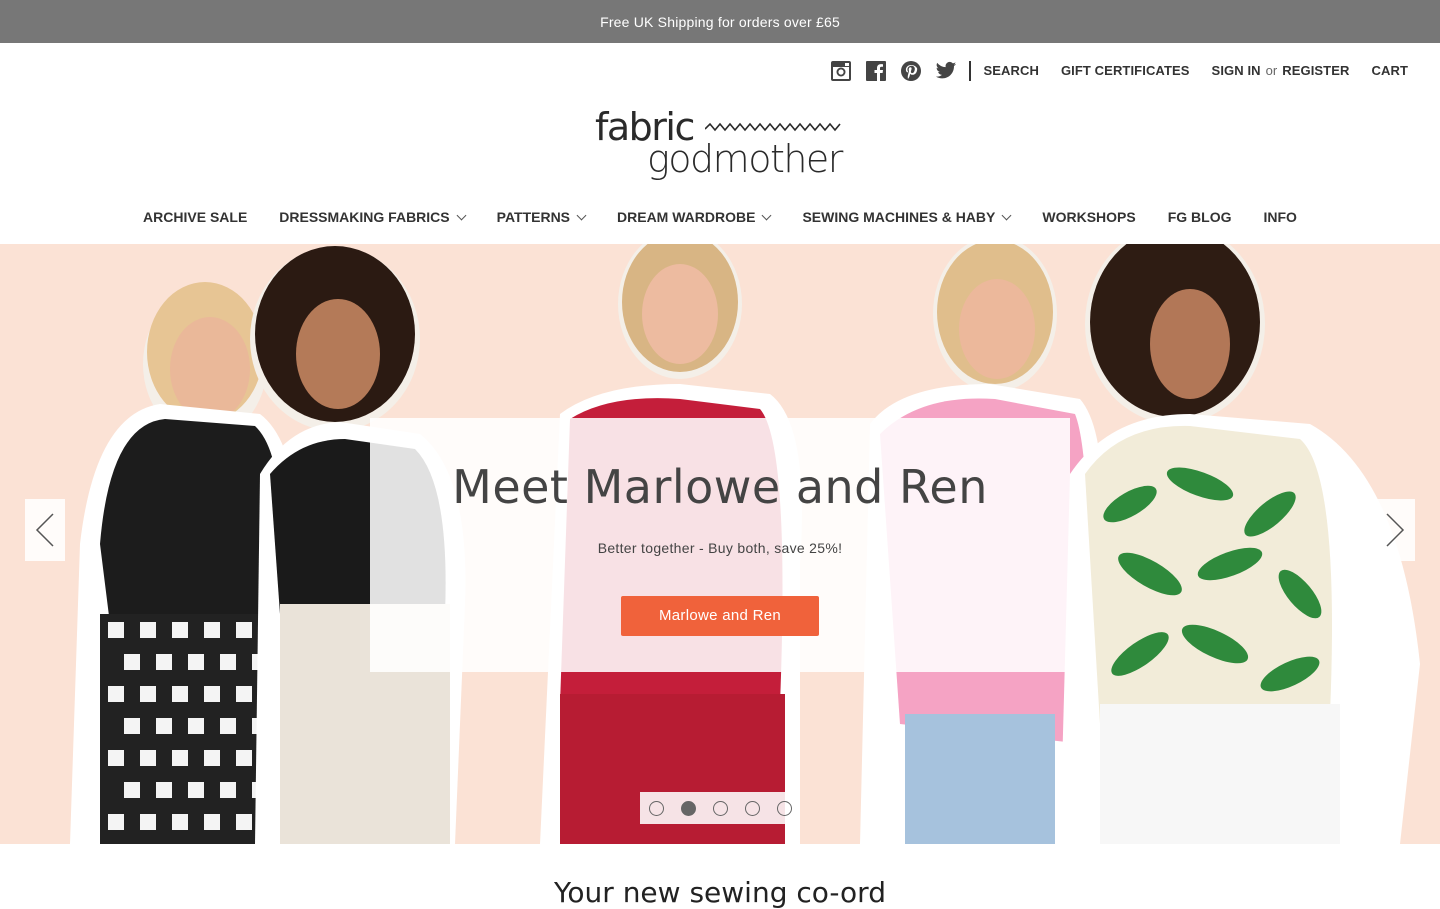 The height and width of the screenshot is (909, 1440). What do you see at coordinates (364, 217) in the screenshot?
I see `nav-label: DRESSMAKING FABRICS` at bounding box center [364, 217].